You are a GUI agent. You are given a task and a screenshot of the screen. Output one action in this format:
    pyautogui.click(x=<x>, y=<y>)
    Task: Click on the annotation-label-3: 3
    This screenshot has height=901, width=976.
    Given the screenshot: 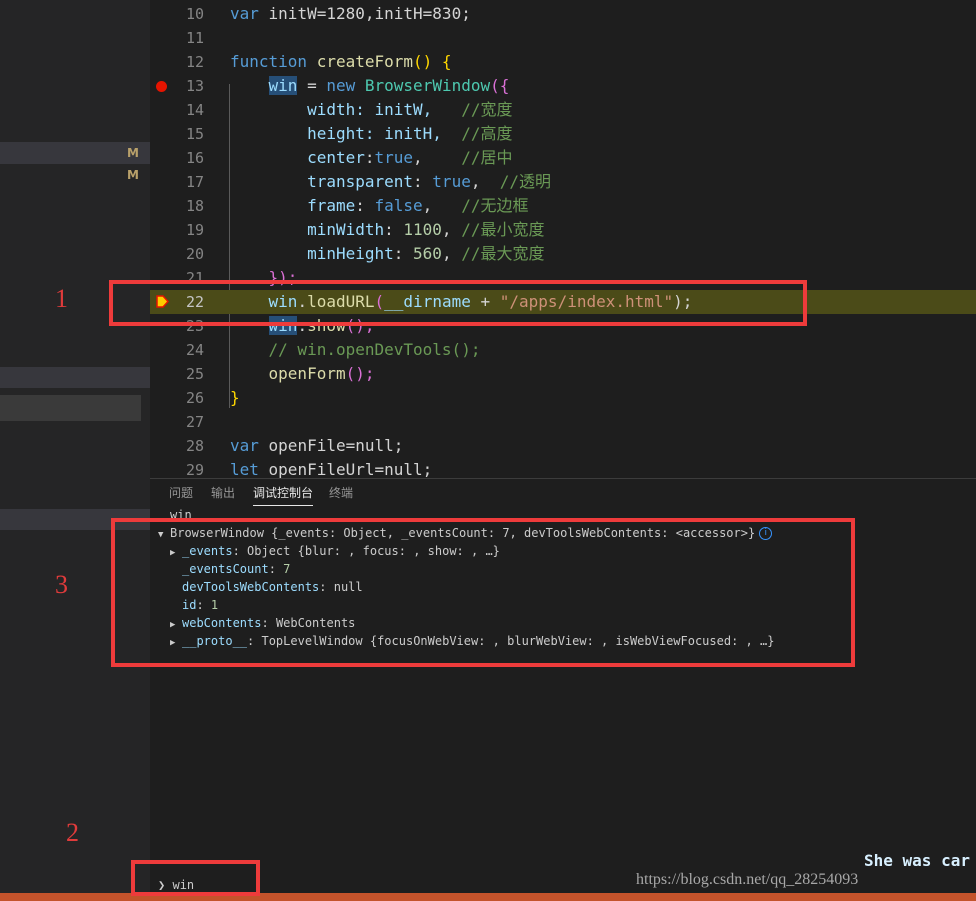 What is the action you would take?
    pyautogui.click(x=61, y=584)
    